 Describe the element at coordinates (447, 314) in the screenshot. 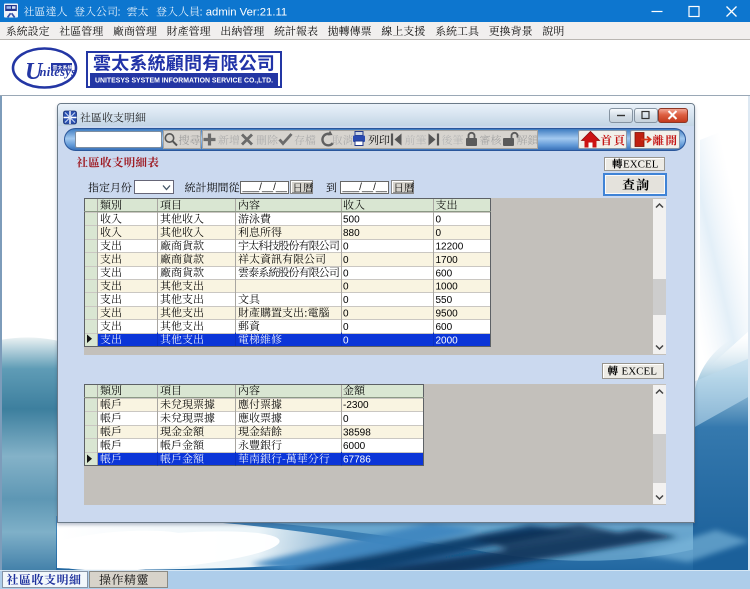

I see `svg-text: 9500` at that location.